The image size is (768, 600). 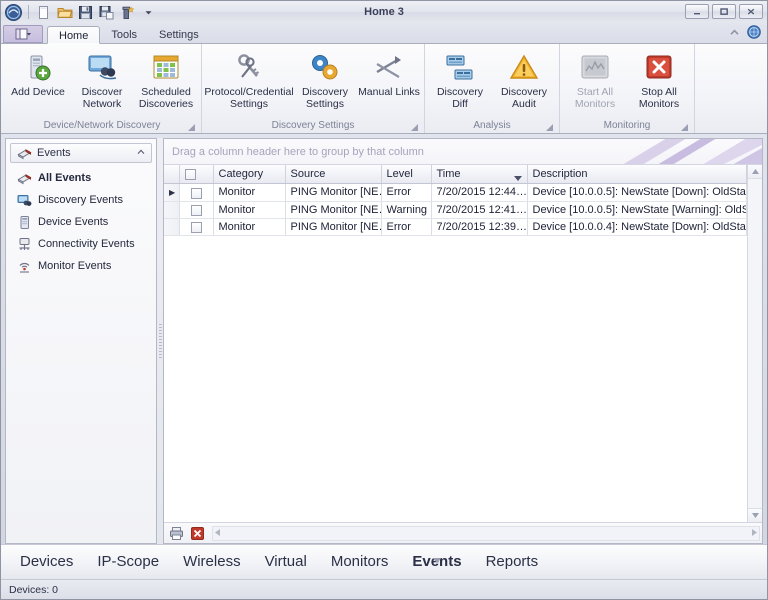 What do you see at coordinates (81, 178) in the screenshot?
I see `sidebar-item-all-events: All Events` at bounding box center [81, 178].